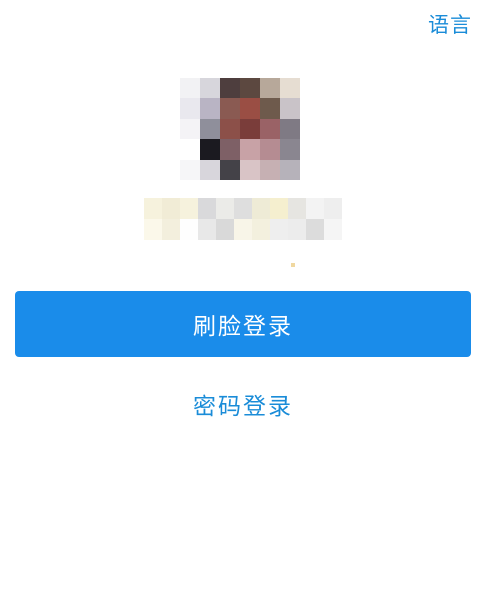 Image resolution: width=486 pixels, height=589 pixels. I want to click on decorative-dot, so click(293, 265).